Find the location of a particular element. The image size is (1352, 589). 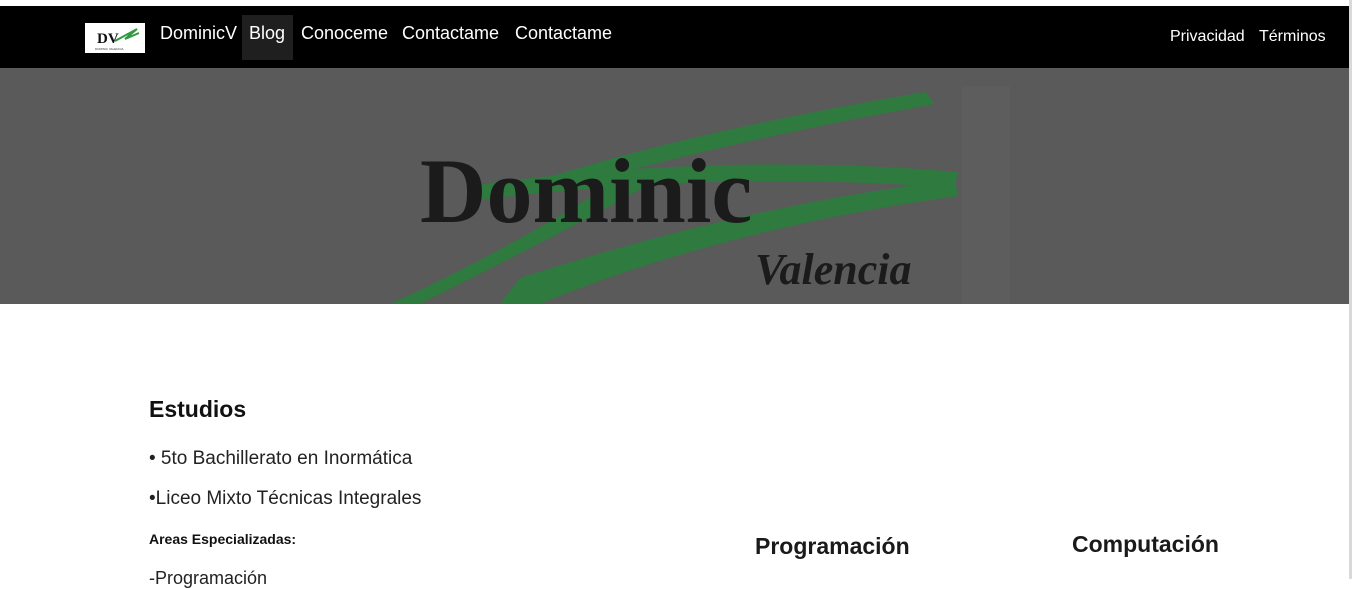

site-logo: DV DOMINIC VALENCIA is located at coordinates (115, 38).